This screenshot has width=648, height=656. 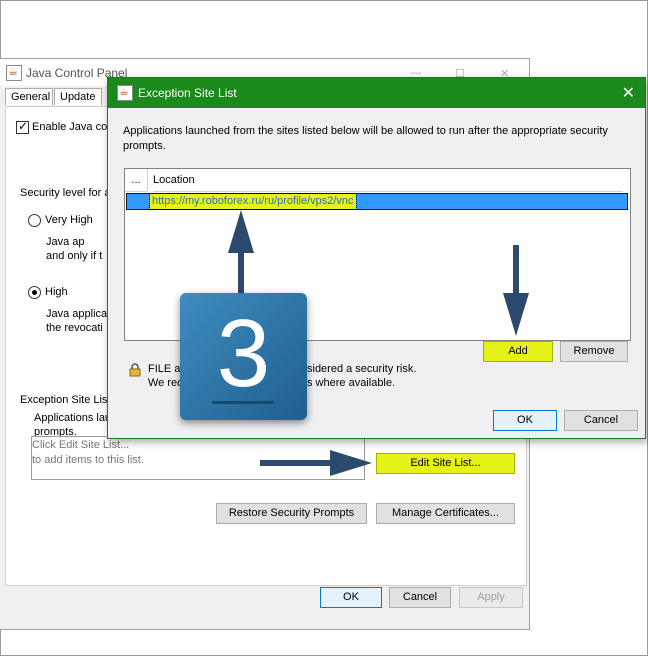 What do you see at coordinates (516, 272) in the screenshot?
I see `arrow-down-shaft` at bounding box center [516, 272].